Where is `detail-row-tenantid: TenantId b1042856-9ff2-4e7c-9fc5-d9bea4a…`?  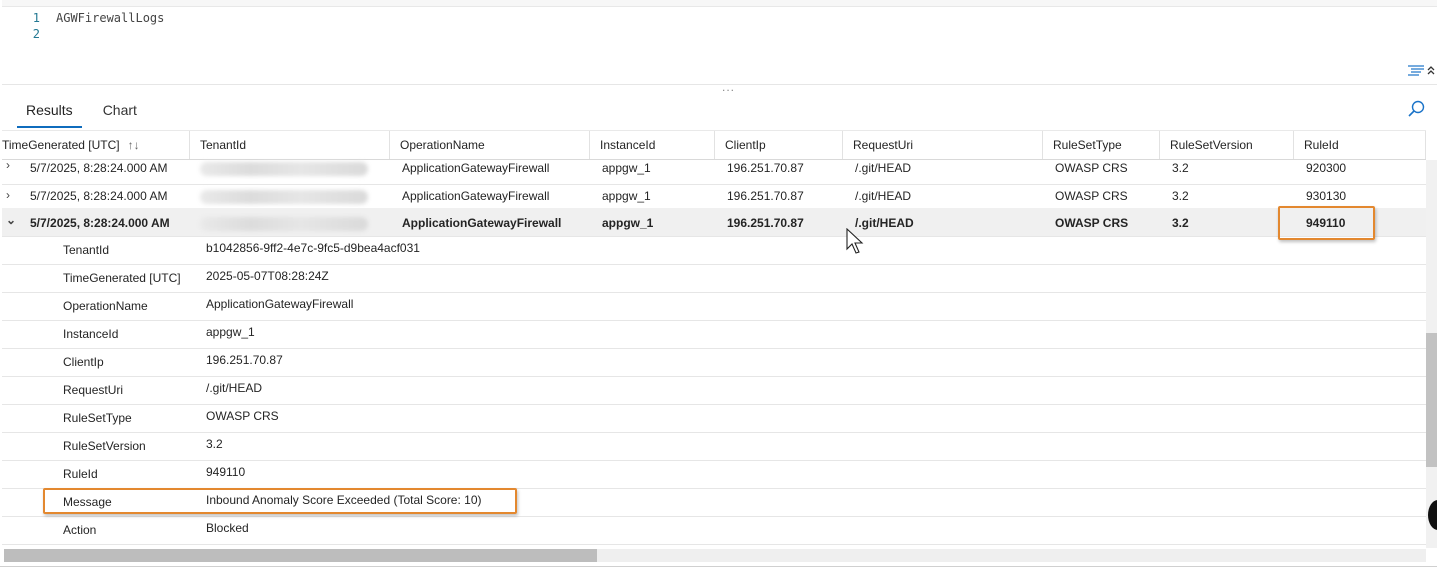
detail-row-tenantid: TenantId b1042856-9ff2-4e7c-9fc5-d9bea4a… is located at coordinates (714, 250).